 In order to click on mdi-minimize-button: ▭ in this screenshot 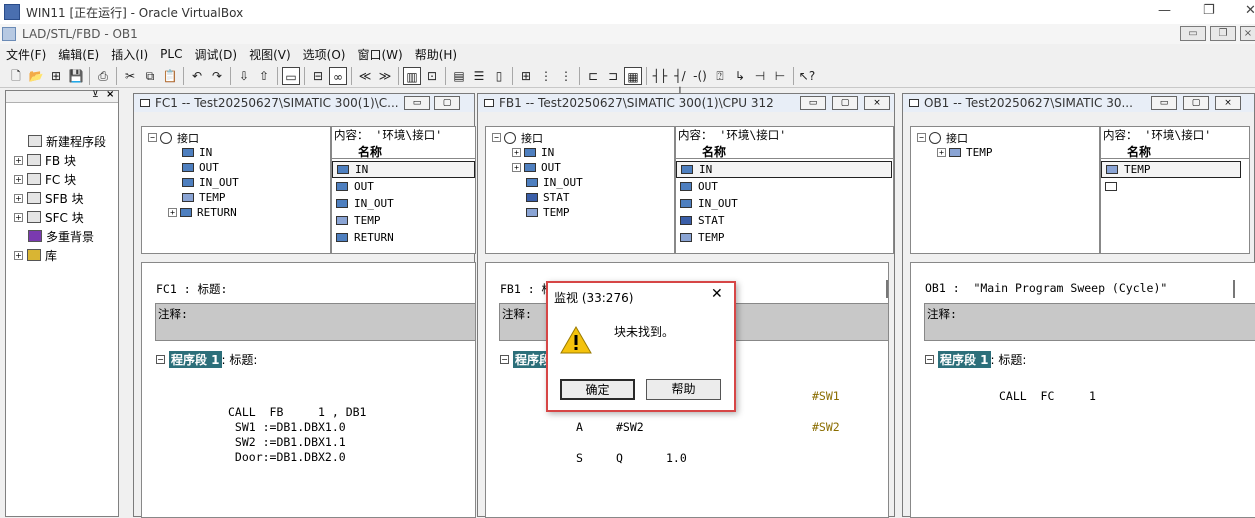, I will do `click(1193, 33)`.